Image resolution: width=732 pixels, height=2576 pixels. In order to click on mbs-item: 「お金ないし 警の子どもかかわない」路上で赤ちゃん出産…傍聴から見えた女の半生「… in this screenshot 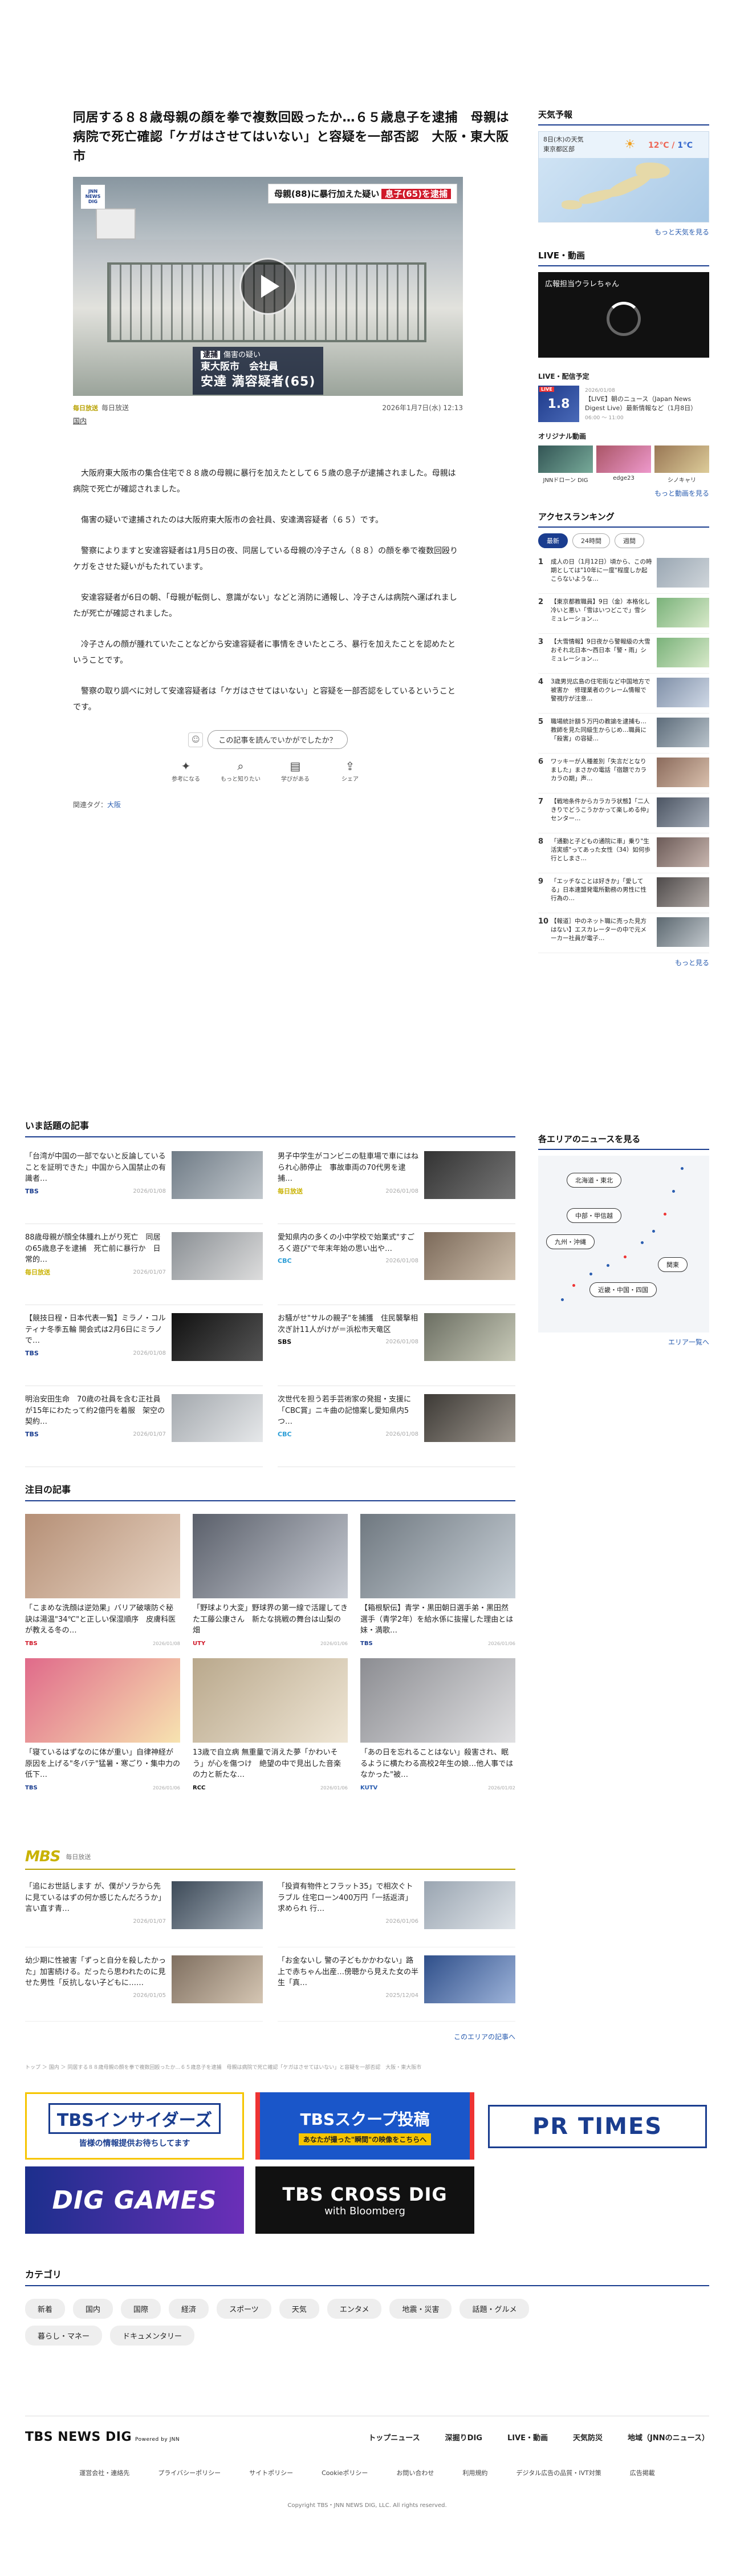, I will do `click(396, 1984)`.